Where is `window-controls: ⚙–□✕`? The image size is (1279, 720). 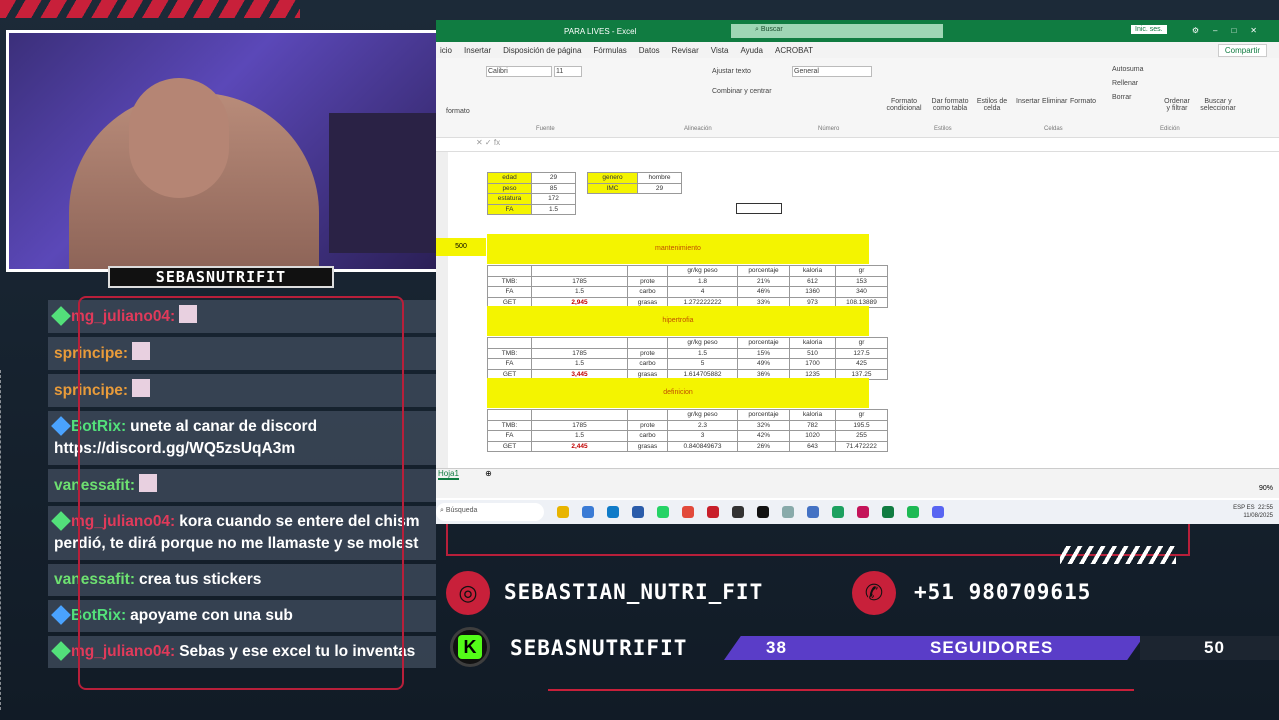 window-controls: ⚙–□✕ is located at coordinates (1231, 30).